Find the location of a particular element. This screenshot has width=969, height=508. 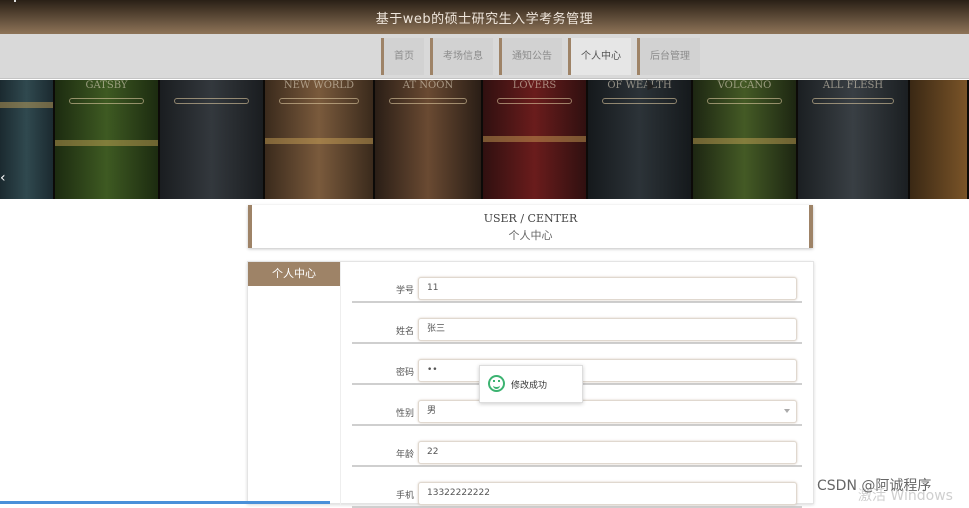

sidebar-item-user-center: 个人中心 is located at coordinates (294, 274).